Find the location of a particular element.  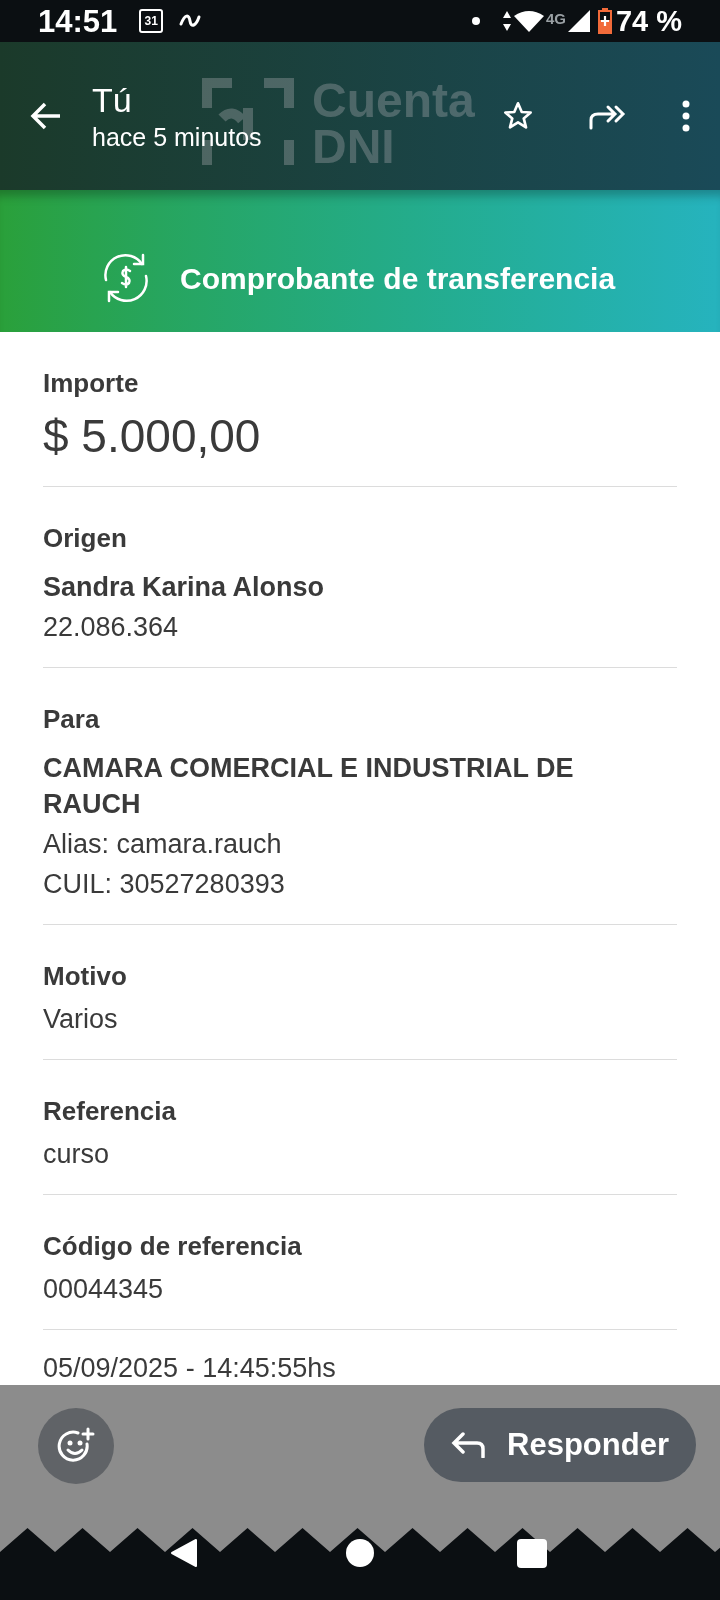

field-label: Código de referencia is located at coordinates (173, 1246).